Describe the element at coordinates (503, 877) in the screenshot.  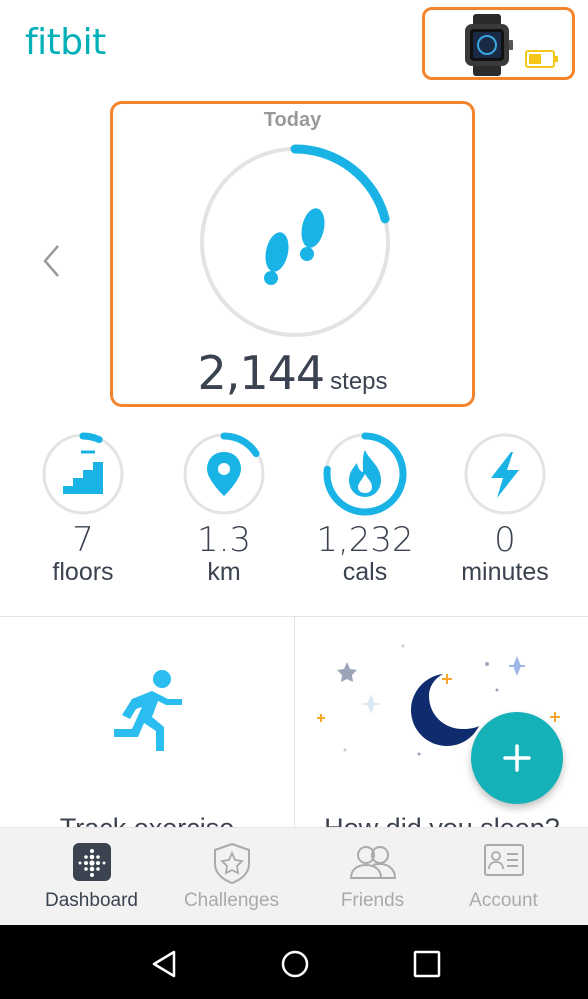
I see `nav-account: Account` at that location.